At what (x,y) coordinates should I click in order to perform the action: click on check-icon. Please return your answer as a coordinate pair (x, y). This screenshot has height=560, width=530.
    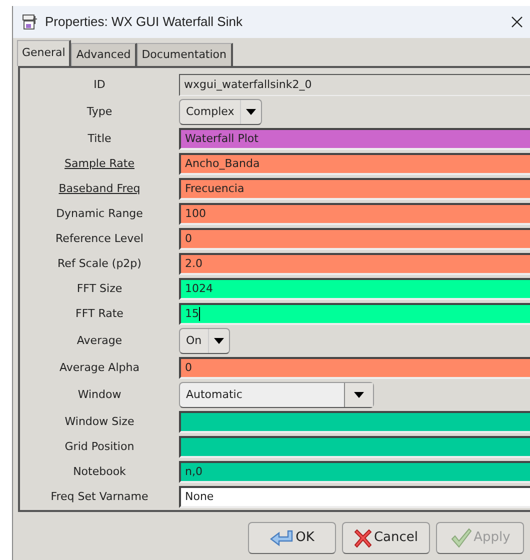
    Looking at the image, I should click on (461, 538).